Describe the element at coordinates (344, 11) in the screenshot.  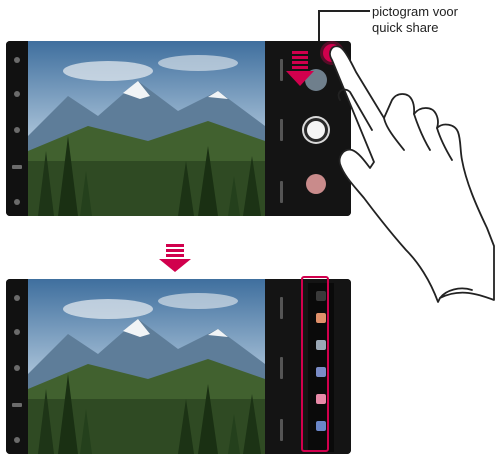
I see `callout-leader-line` at that location.